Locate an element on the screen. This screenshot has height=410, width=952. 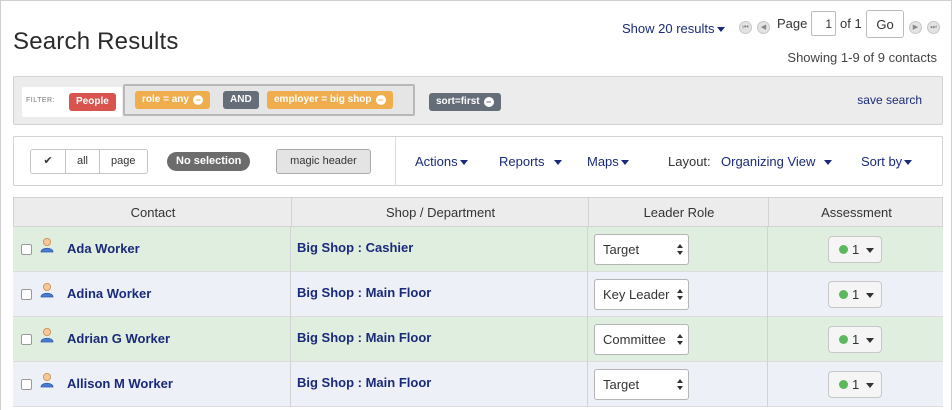
and-operator-tag: AND is located at coordinates (241, 100).